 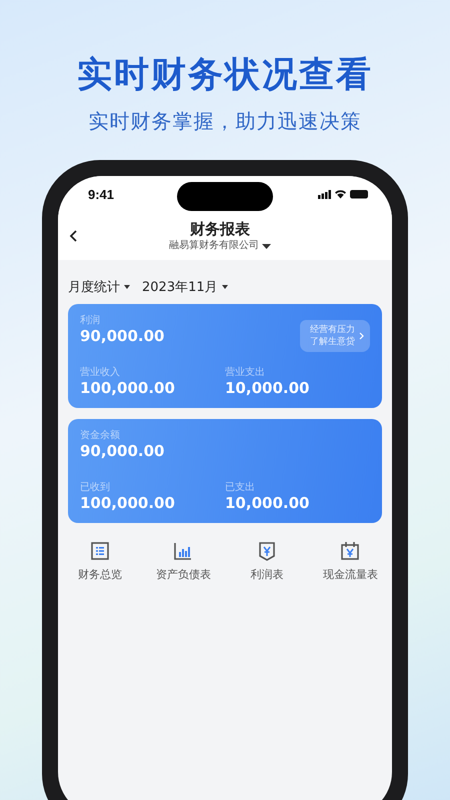 What do you see at coordinates (350, 551) in the screenshot?
I see `yen-calendar-icon` at bounding box center [350, 551].